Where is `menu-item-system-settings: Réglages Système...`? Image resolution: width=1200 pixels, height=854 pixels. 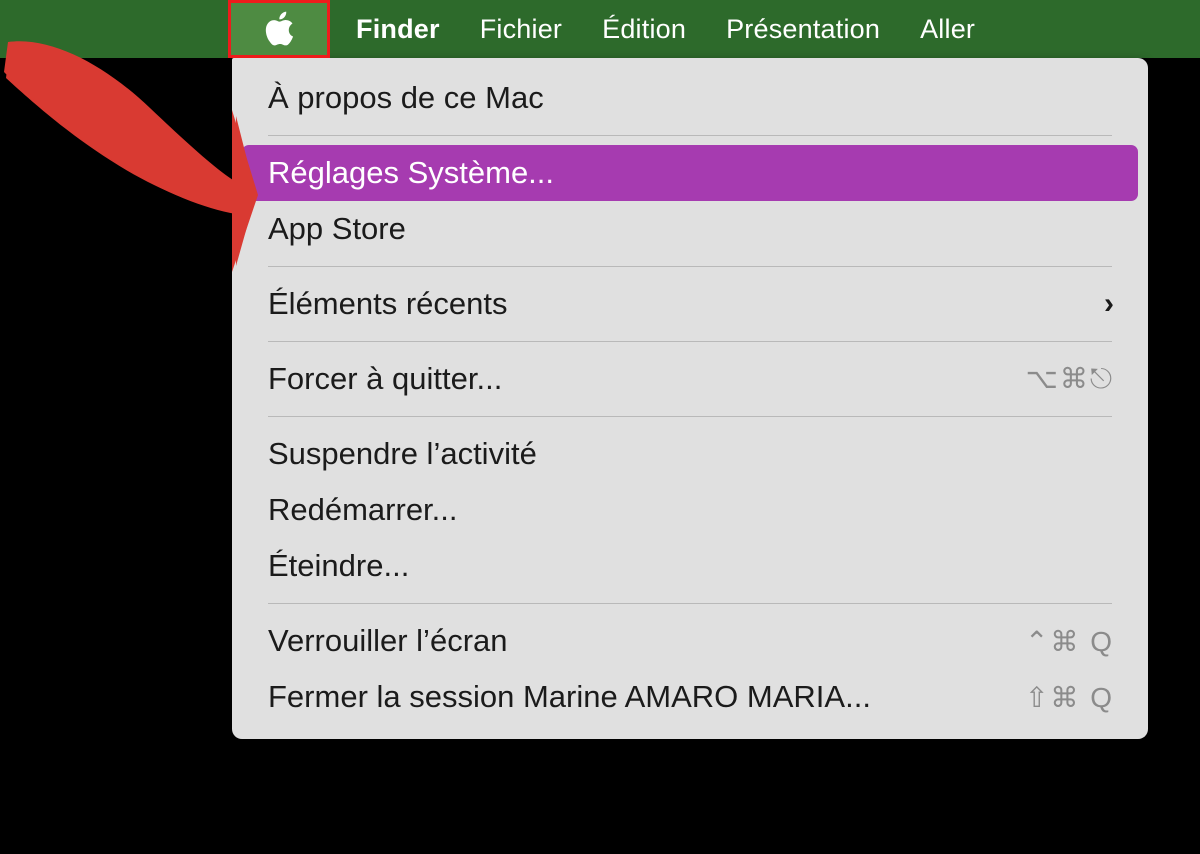 menu-item-system-settings: Réglages Système... is located at coordinates (690, 173).